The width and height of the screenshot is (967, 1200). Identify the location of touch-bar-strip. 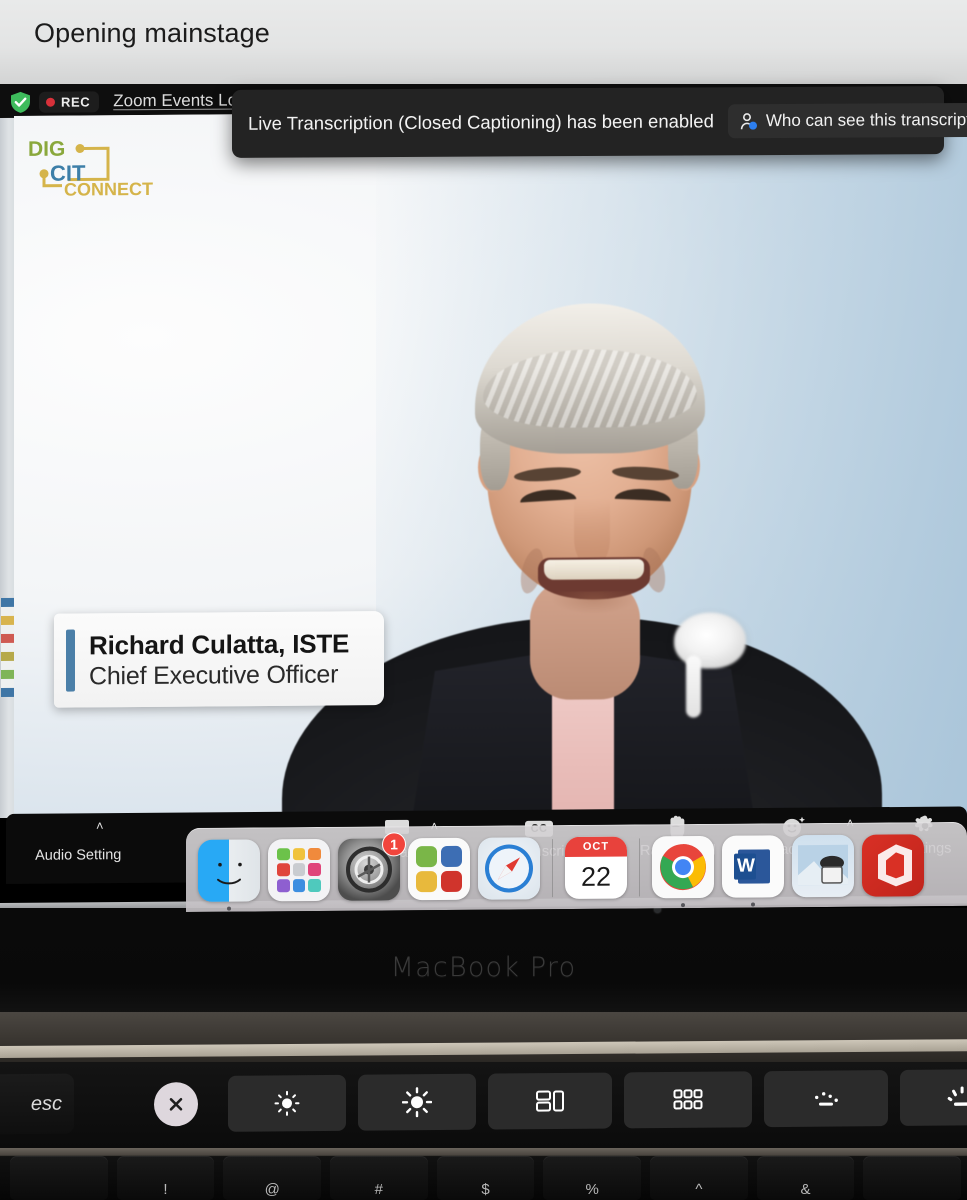
(531, 1101).